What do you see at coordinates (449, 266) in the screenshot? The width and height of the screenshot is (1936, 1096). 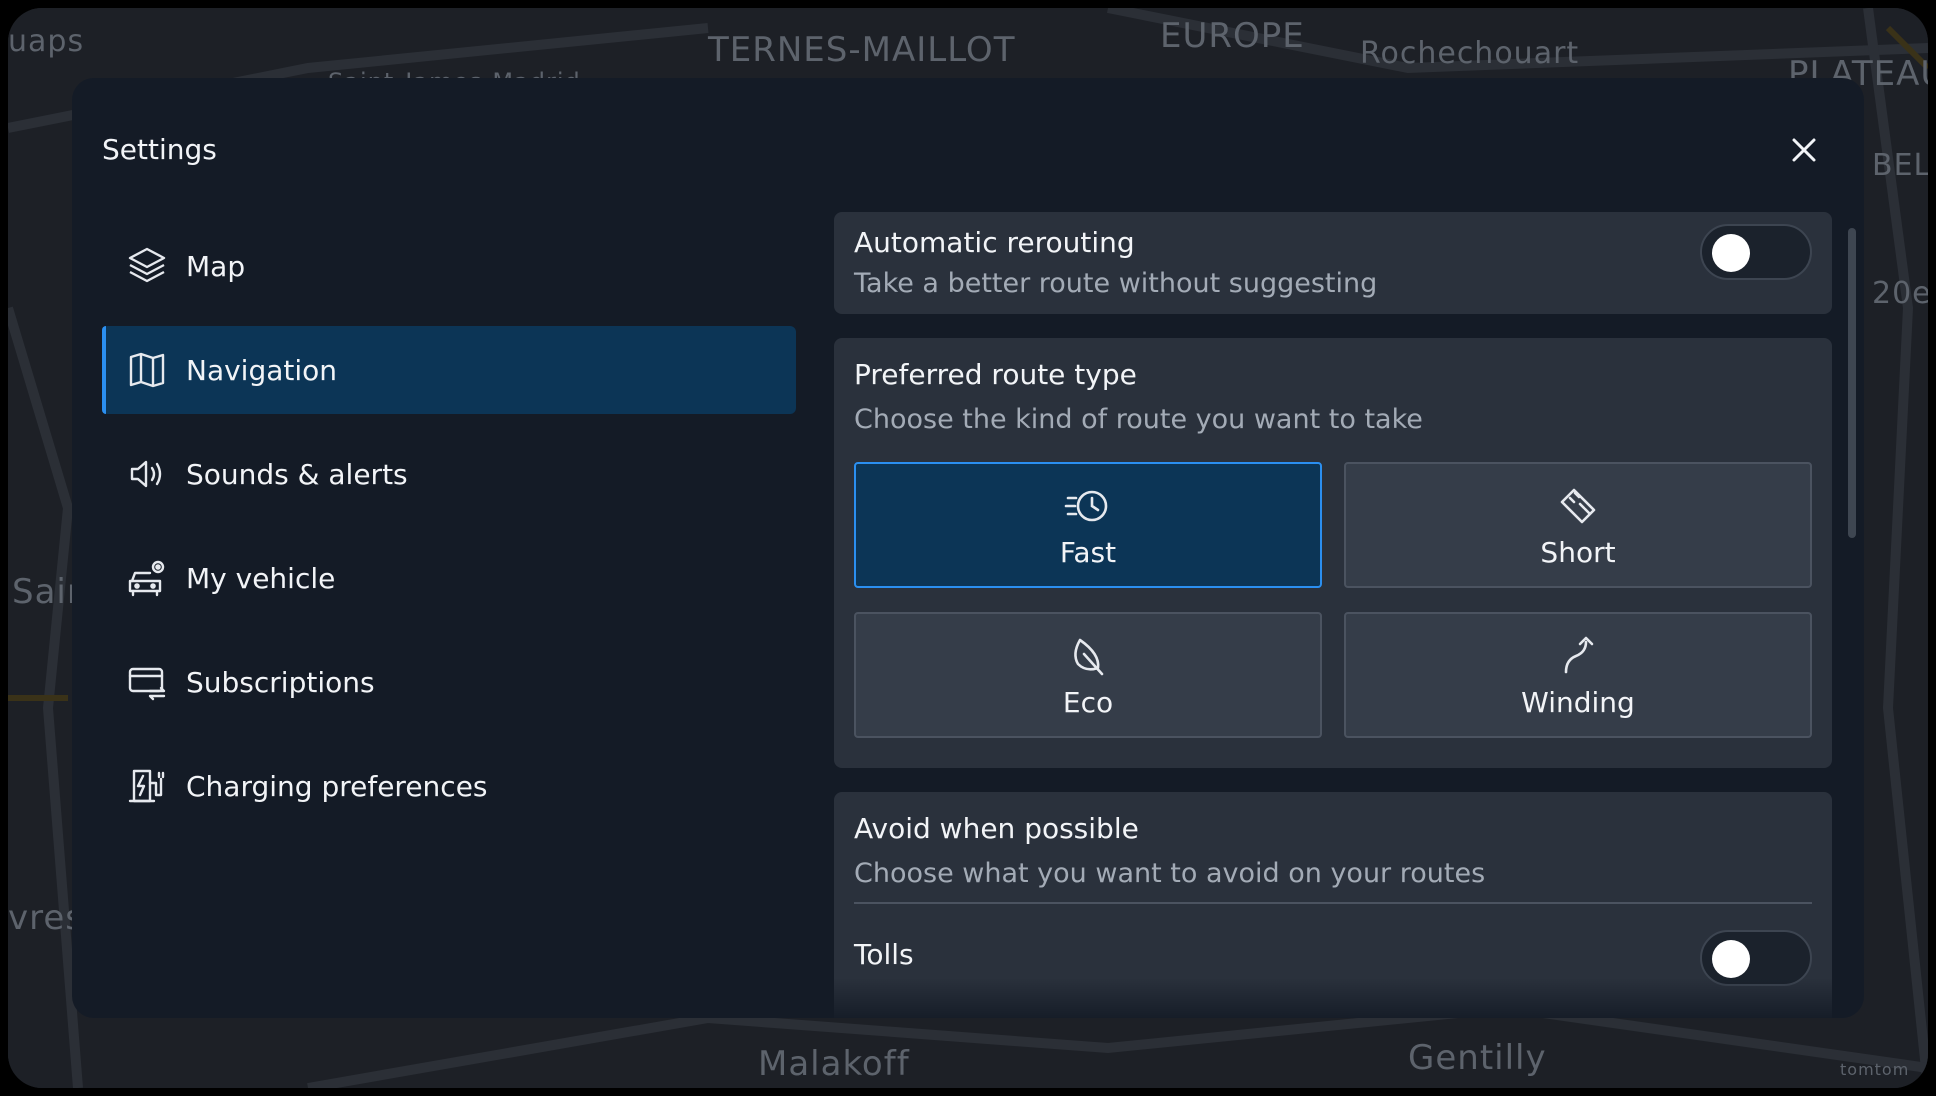 I see `sidebar-item-map: Map` at bounding box center [449, 266].